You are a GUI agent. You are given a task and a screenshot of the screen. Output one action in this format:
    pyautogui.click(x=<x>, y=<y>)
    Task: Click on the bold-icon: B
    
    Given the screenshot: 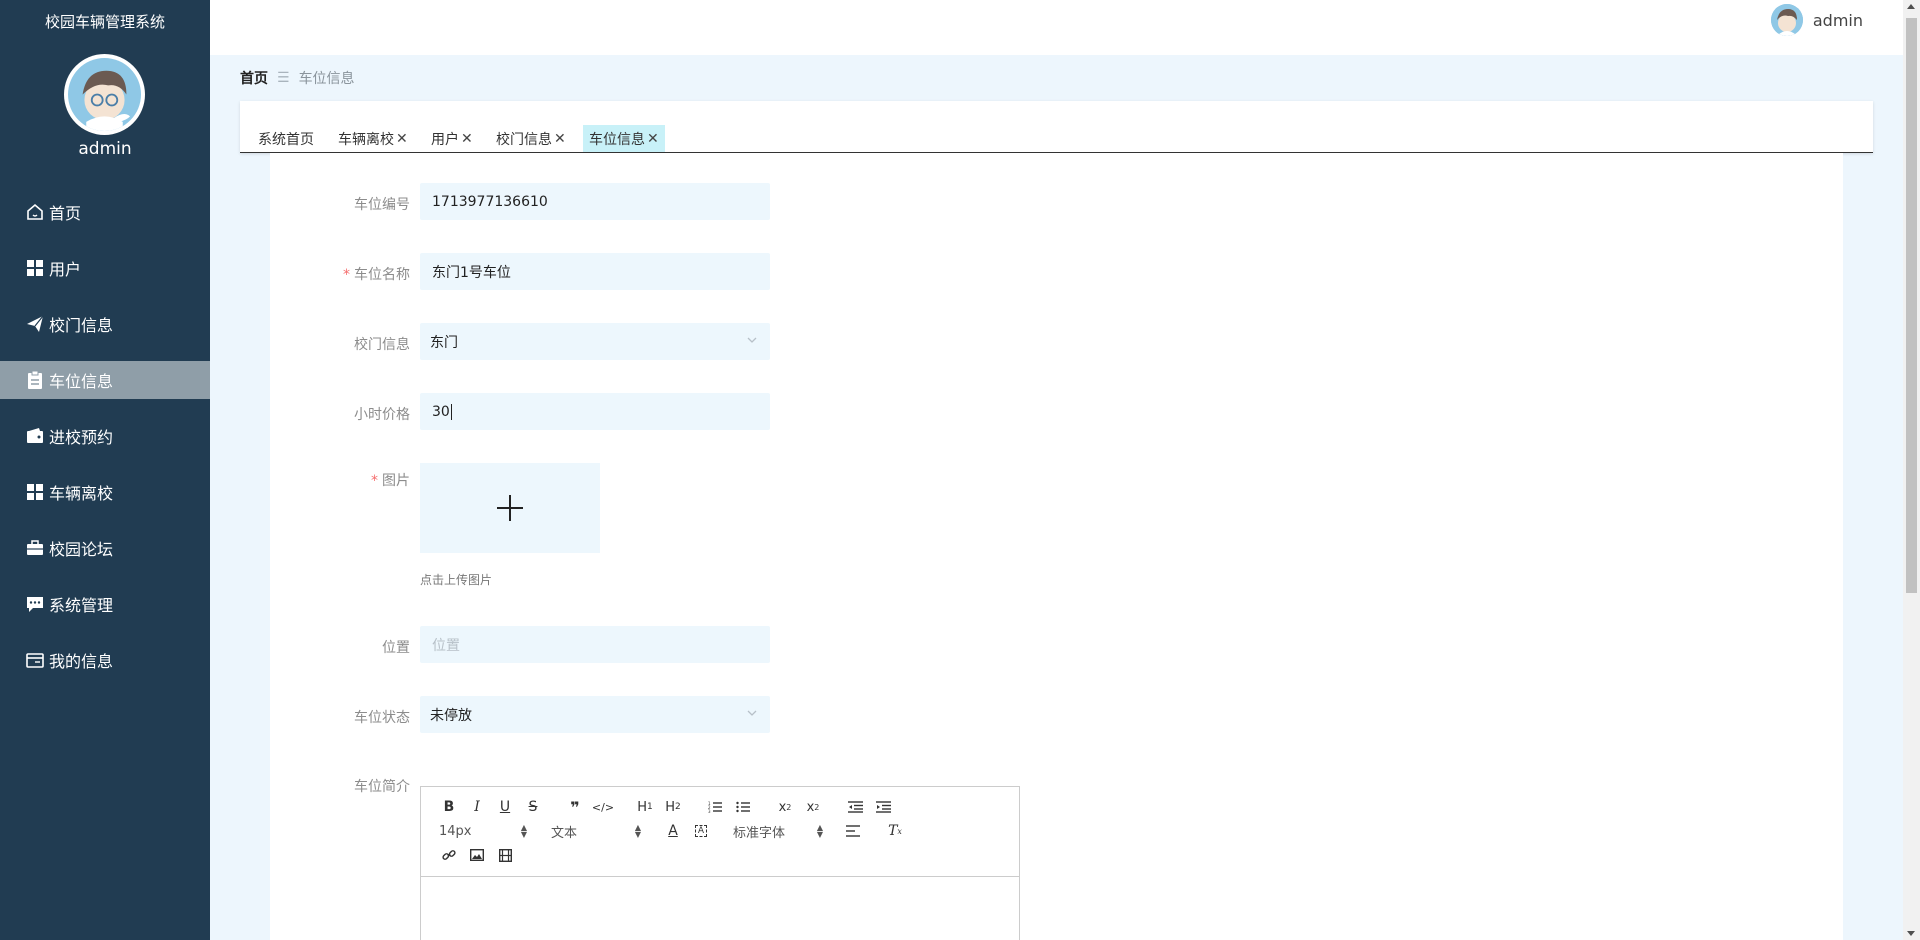 What is the action you would take?
    pyautogui.click(x=449, y=807)
    